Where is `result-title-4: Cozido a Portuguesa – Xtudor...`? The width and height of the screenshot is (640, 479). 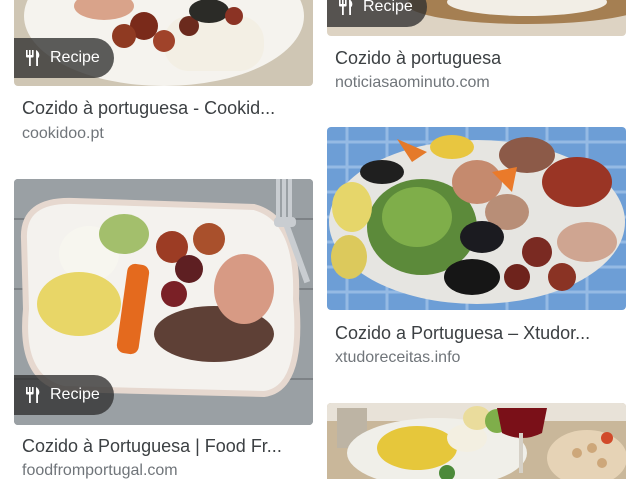 result-title-4: Cozido a Portuguesa – Xtudor... is located at coordinates (477, 333).